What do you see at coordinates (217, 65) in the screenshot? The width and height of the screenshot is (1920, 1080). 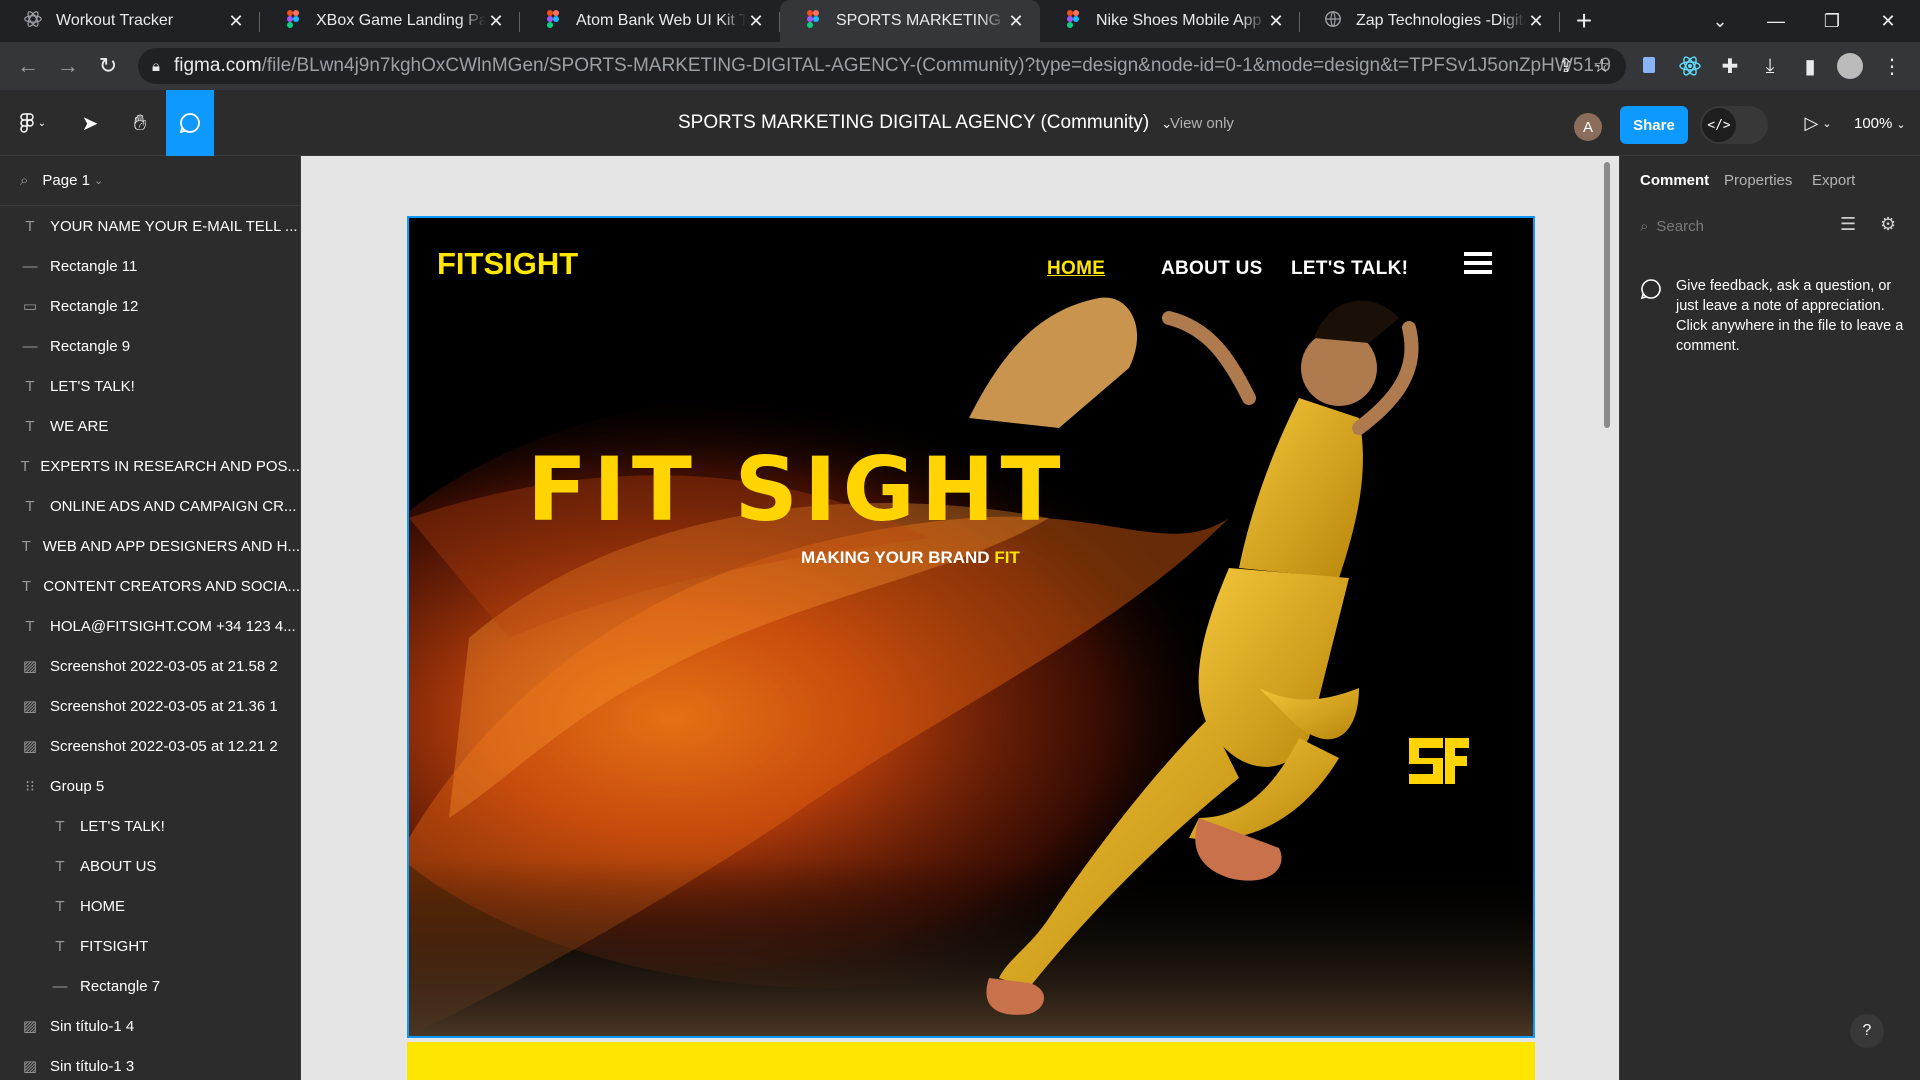 I see `url-host: figma.com` at bounding box center [217, 65].